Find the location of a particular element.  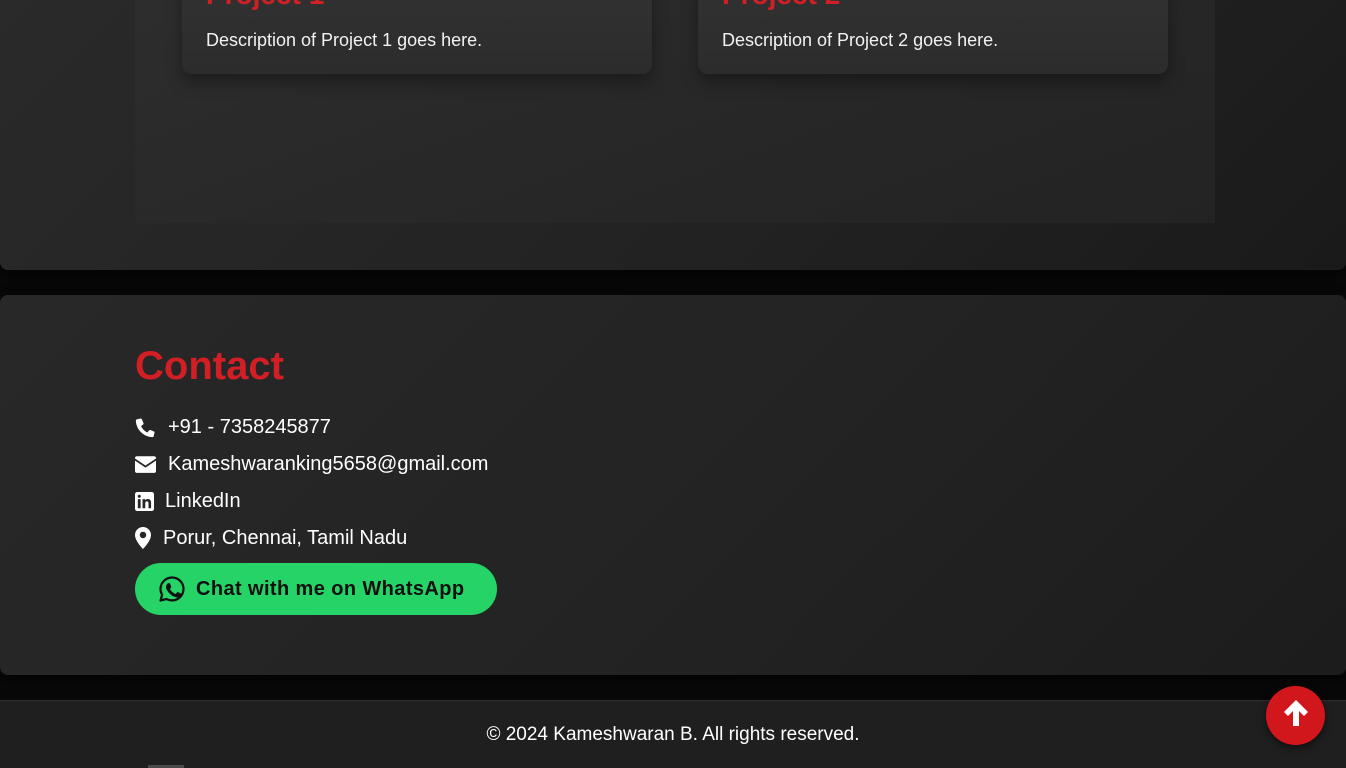

contact-linkedin: LinkedIn is located at coordinates (188, 501).